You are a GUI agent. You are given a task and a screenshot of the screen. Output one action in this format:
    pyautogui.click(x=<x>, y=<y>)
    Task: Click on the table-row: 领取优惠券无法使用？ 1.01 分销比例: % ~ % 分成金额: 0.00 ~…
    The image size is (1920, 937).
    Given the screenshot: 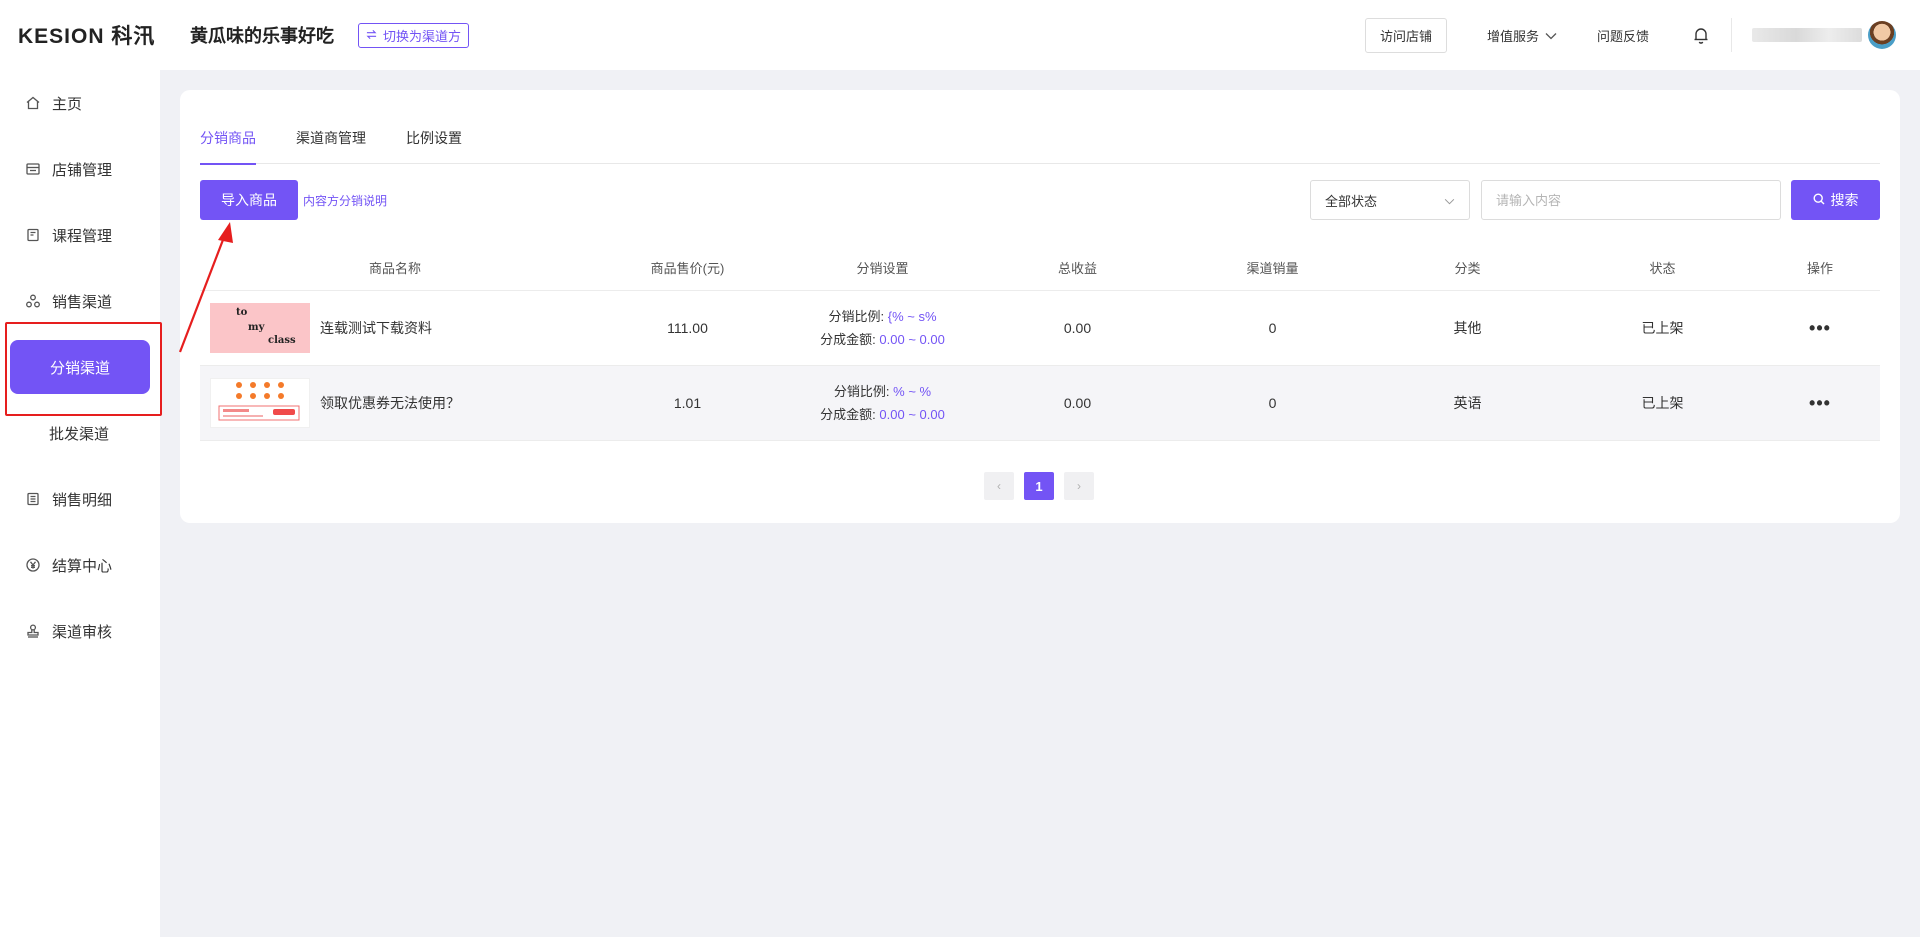 What is the action you would take?
    pyautogui.click(x=1040, y=403)
    